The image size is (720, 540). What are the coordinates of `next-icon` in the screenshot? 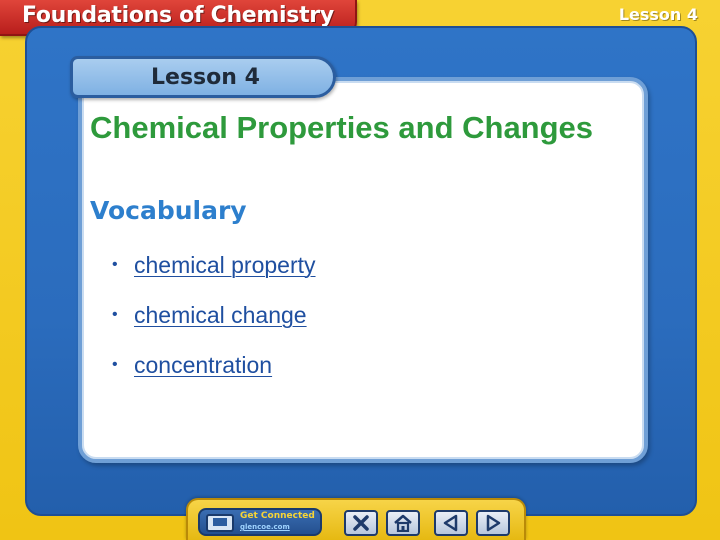 It's located at (493, 523).